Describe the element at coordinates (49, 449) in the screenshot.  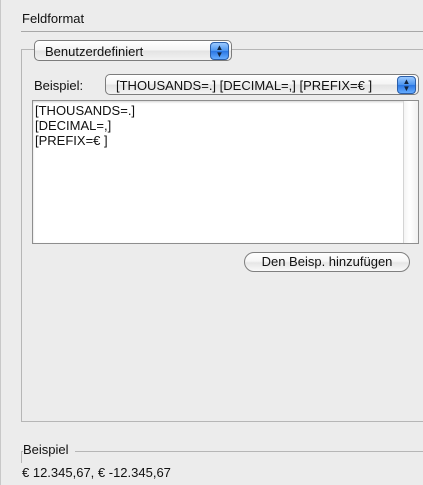
I see `preview-title: Beispiel` at that location.